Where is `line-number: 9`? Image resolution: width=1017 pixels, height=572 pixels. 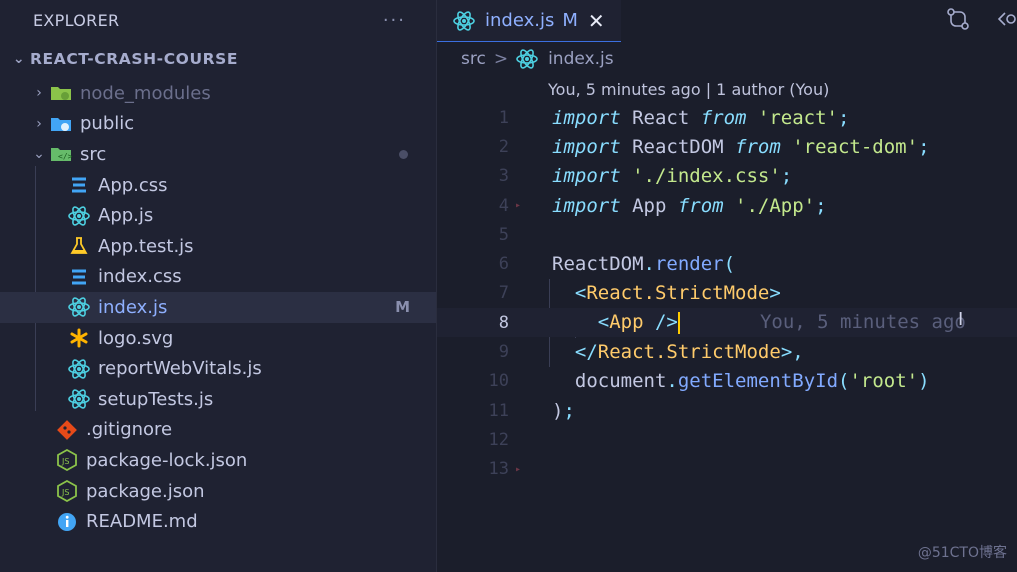 line-number: 9 is located at coordinates (503, 352).